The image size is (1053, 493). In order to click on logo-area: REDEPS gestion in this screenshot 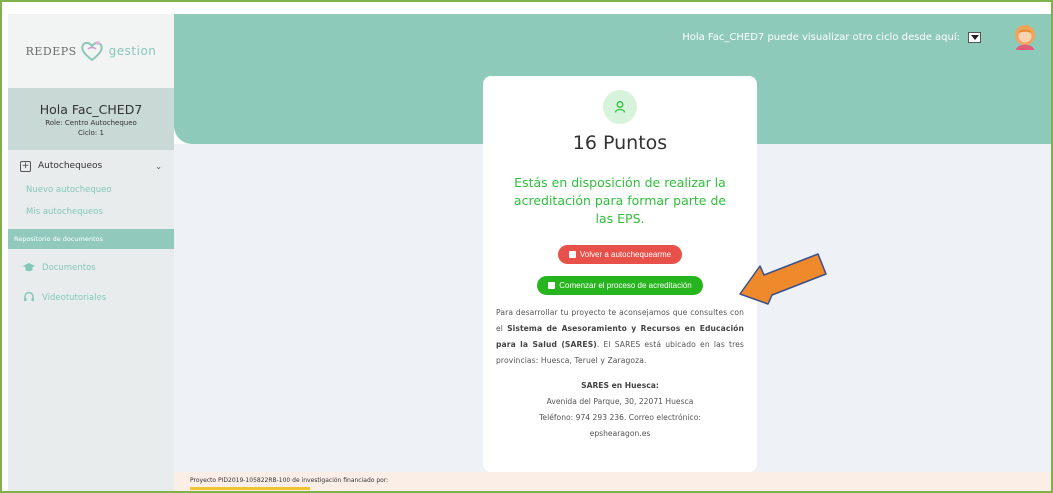, I will do `click(91, 51)`.